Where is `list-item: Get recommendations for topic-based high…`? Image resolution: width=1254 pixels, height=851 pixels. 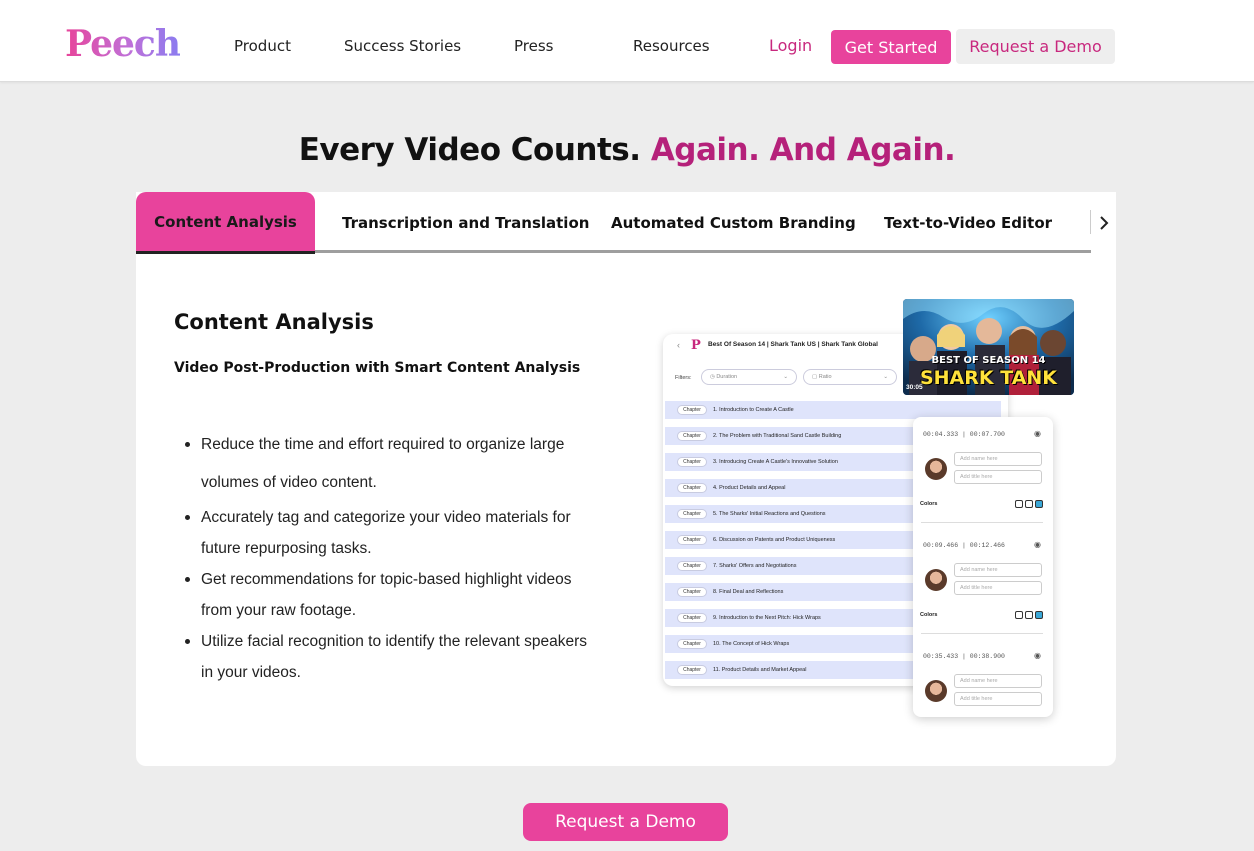
list-item: Get recommendations for topic-based high… is located at coordinates (384, 595).